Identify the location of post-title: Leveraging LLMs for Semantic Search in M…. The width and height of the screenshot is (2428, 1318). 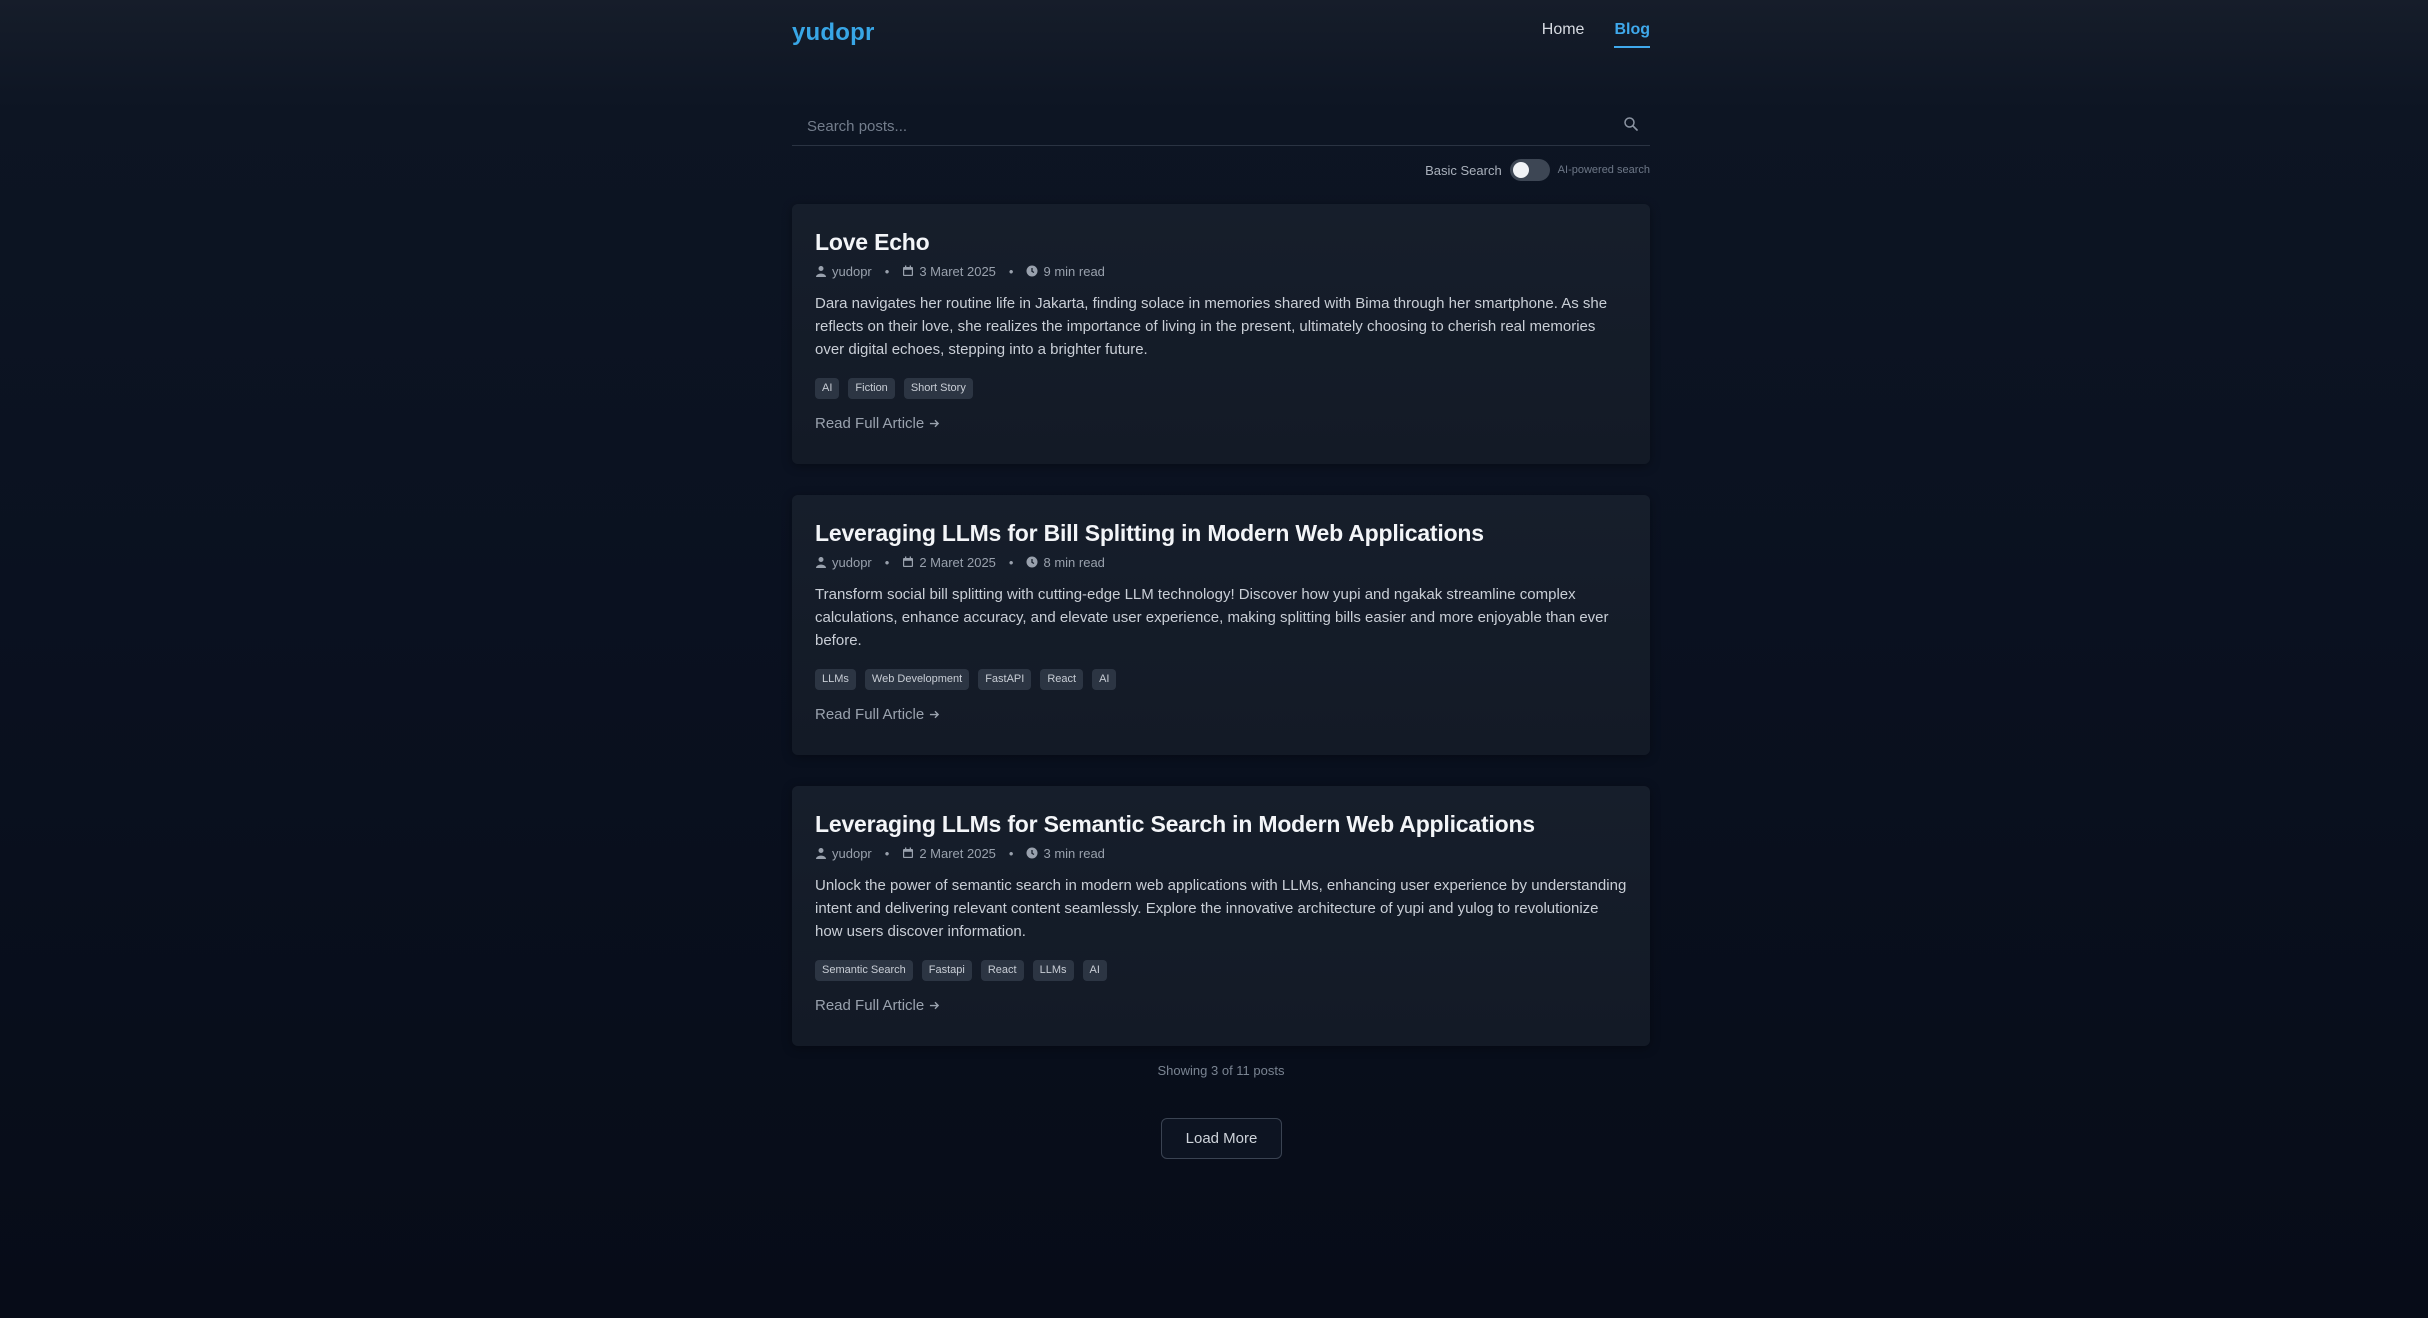
(1221, 824).